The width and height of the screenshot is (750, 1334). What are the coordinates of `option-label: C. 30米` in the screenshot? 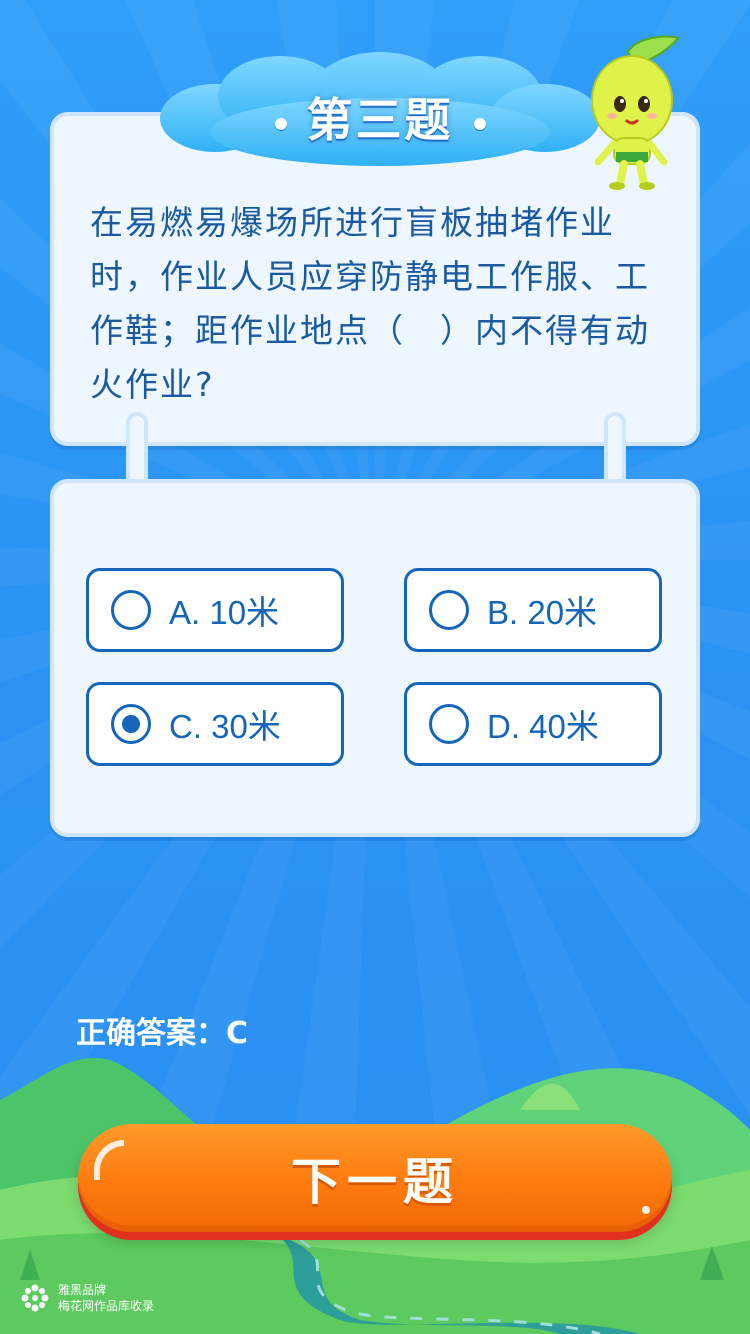 It's located at (225, 726).